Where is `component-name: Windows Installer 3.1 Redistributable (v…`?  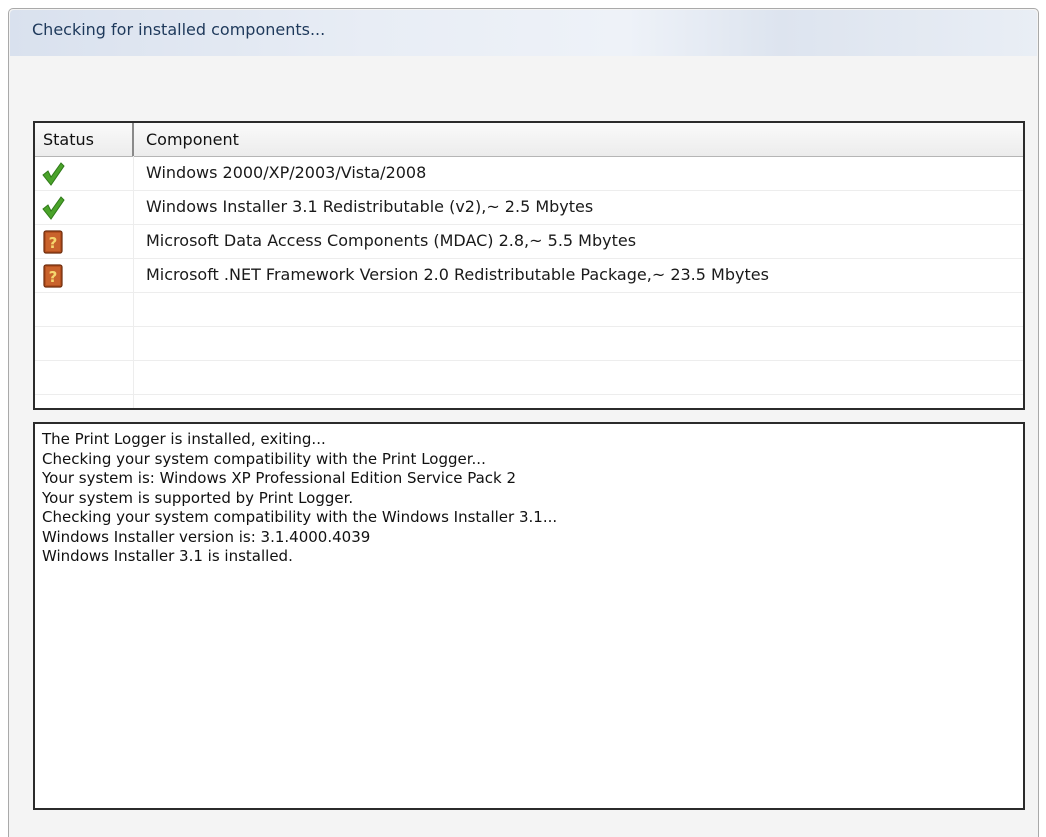 component-name: Windows Installer 3.1 Redistributable (v… is located at coordinates (370, 206).